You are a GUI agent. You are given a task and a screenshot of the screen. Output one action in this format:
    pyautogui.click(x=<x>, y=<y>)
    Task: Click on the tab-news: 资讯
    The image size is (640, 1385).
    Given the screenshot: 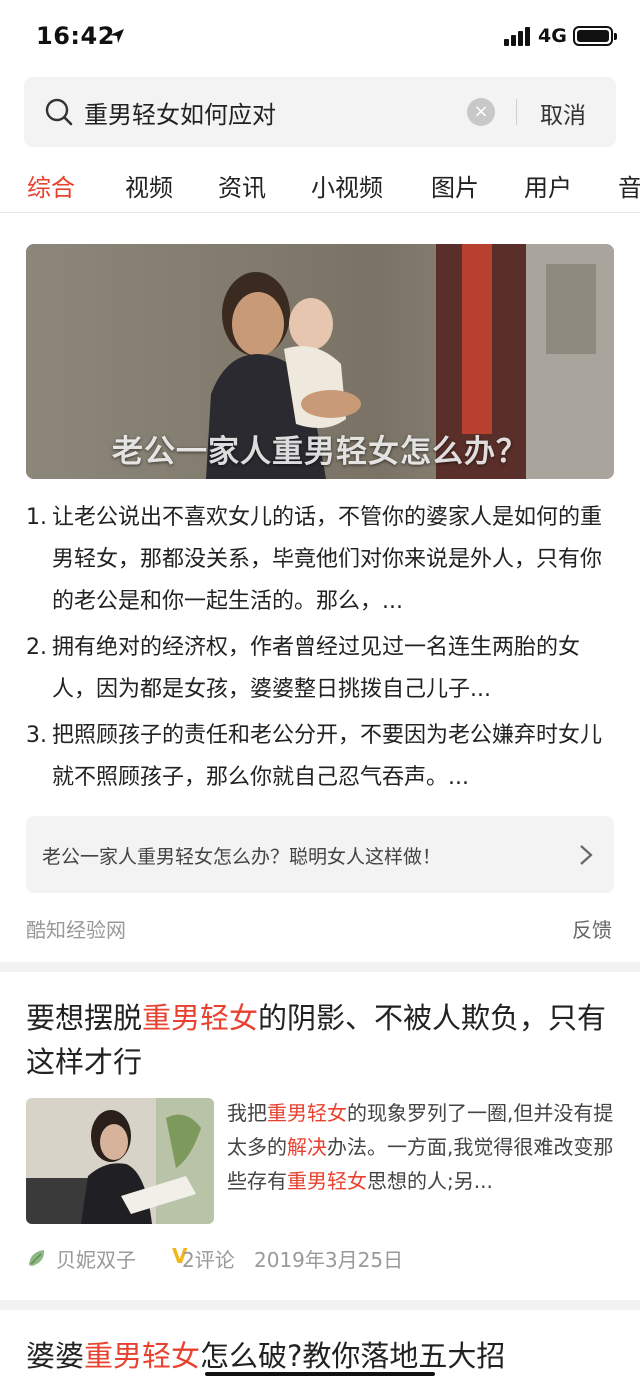 What is the action you would take?
    pyautogui.click(x=242, y=185)
    